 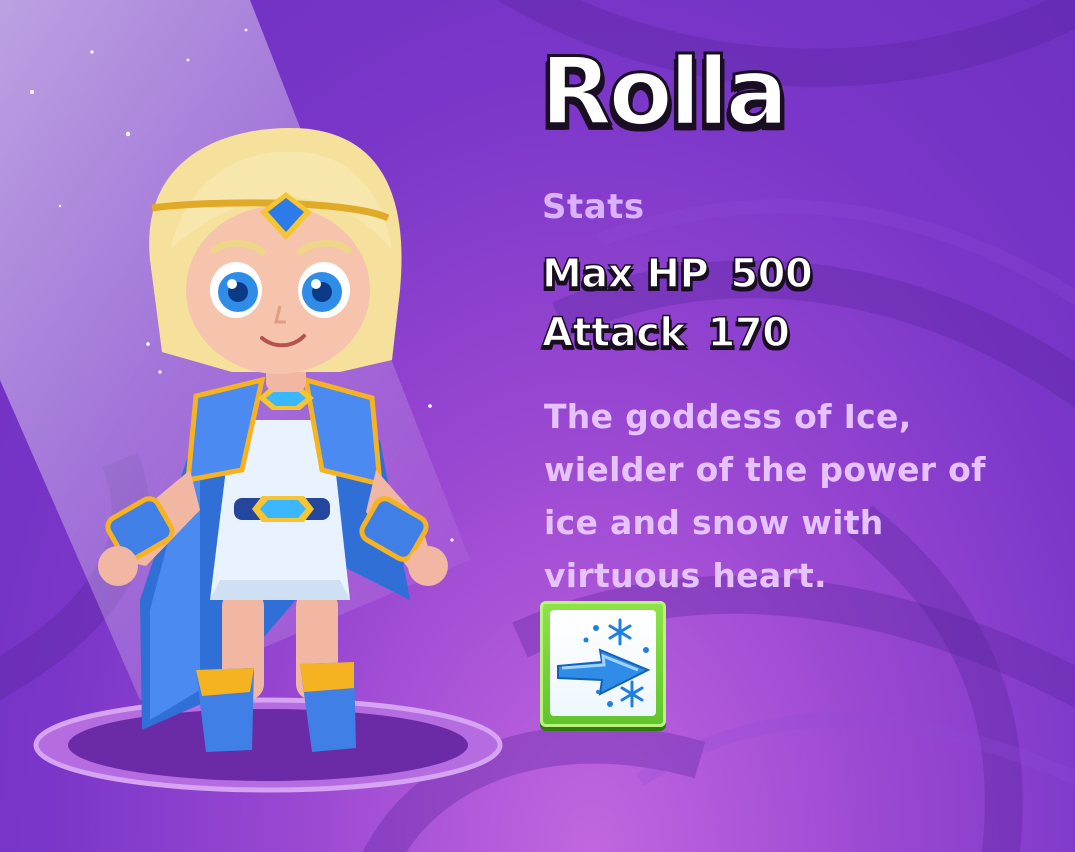 I want to click on ice-skill-icon-frame, so click(x=603, y=663).